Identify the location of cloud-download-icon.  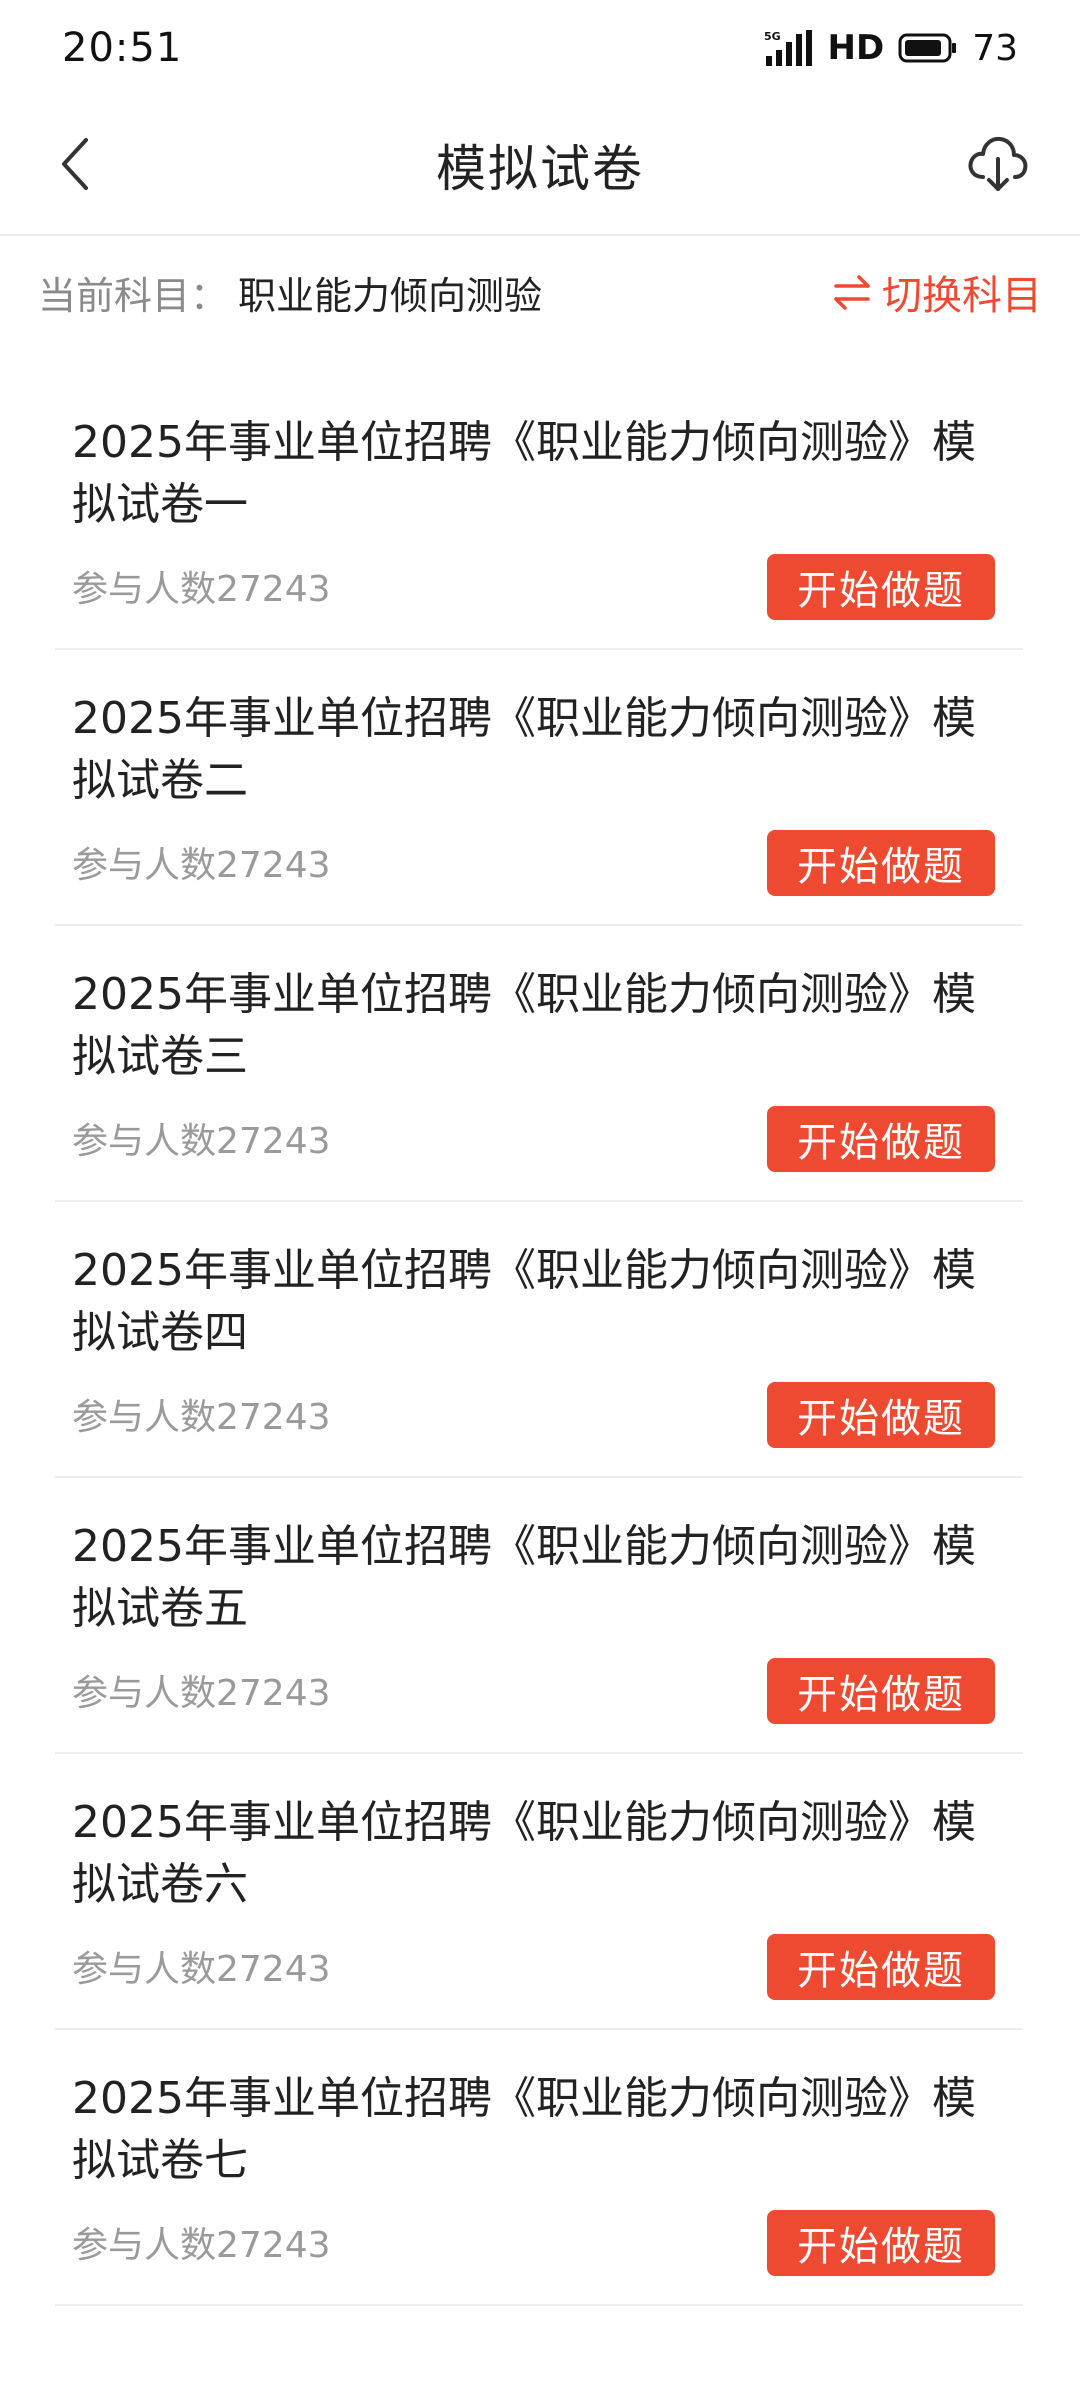
(998, 166).